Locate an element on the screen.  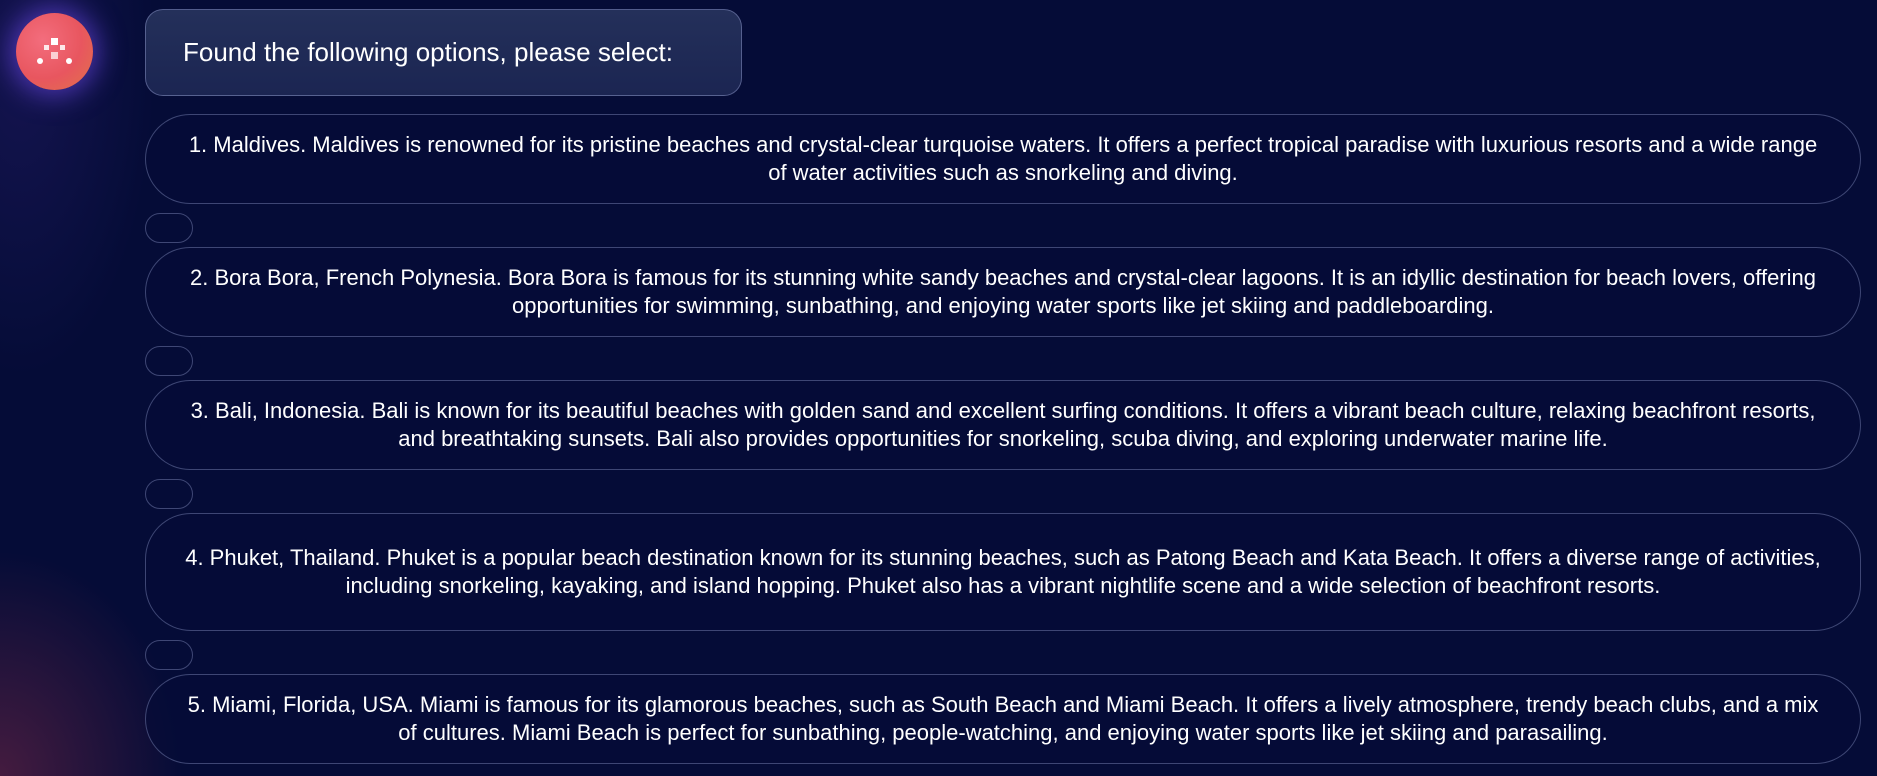
option-3-action-pill is located at coordinates (169, 494).